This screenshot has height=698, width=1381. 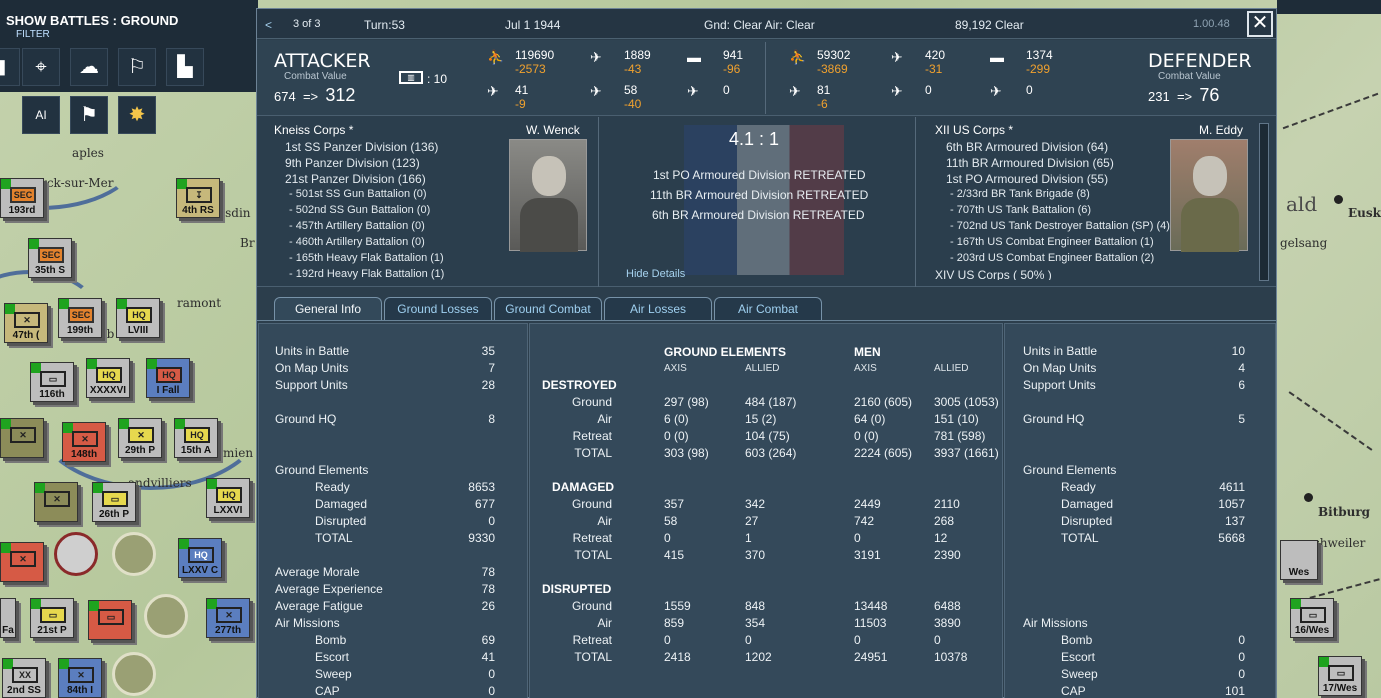 What do you see at coordinates (50, 258) in the screenshot?
I see `unit-counter: SEC 35th S` at bounding box center [50, 258].